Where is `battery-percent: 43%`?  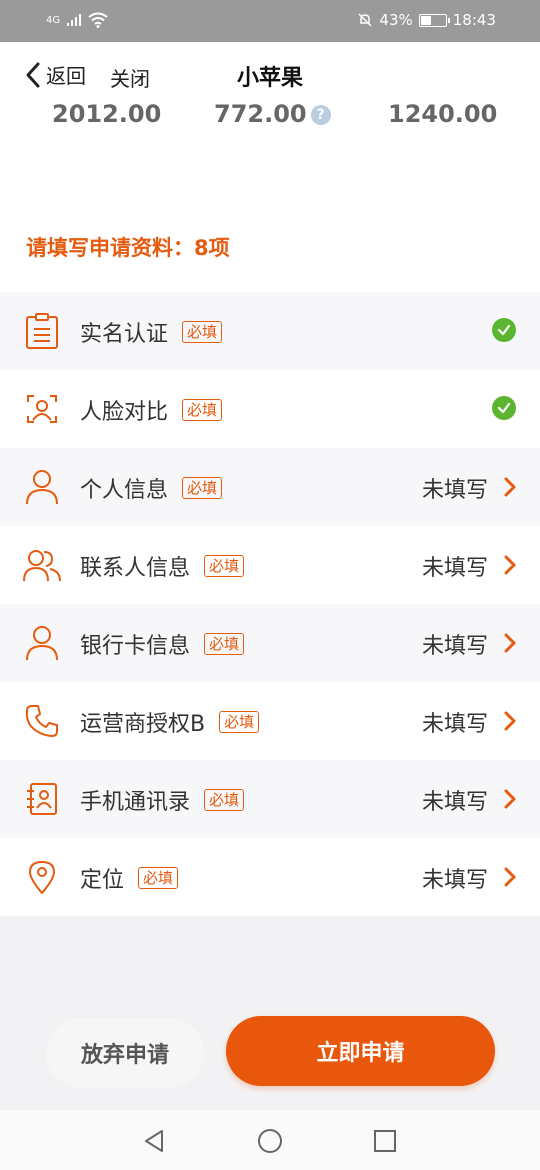 battery-percent: 43% is located at coordinates (396, 20).